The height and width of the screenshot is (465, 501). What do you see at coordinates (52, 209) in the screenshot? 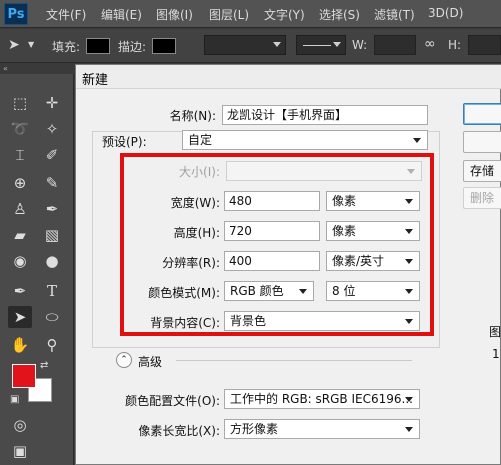
I see `history-brush-icon: ✒` at bounding box center [52, 209].